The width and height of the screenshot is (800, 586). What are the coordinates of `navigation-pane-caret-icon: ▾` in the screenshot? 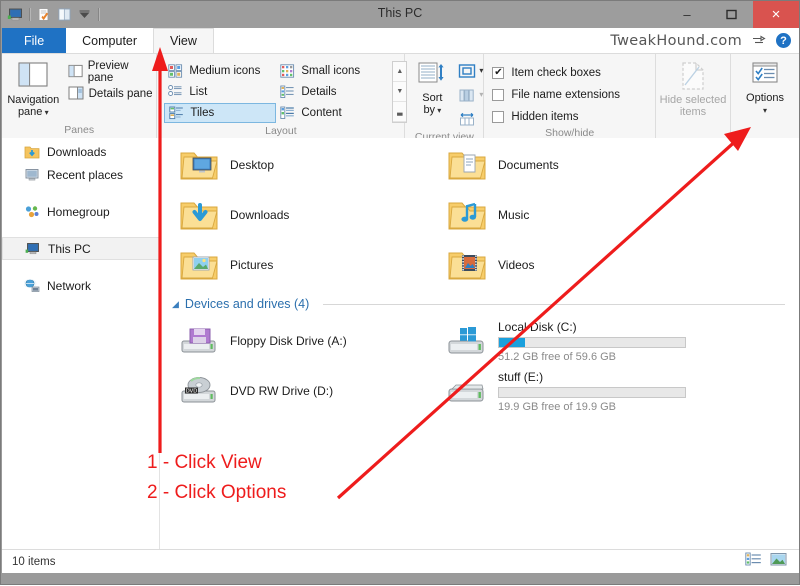 It's located at (45, 112).